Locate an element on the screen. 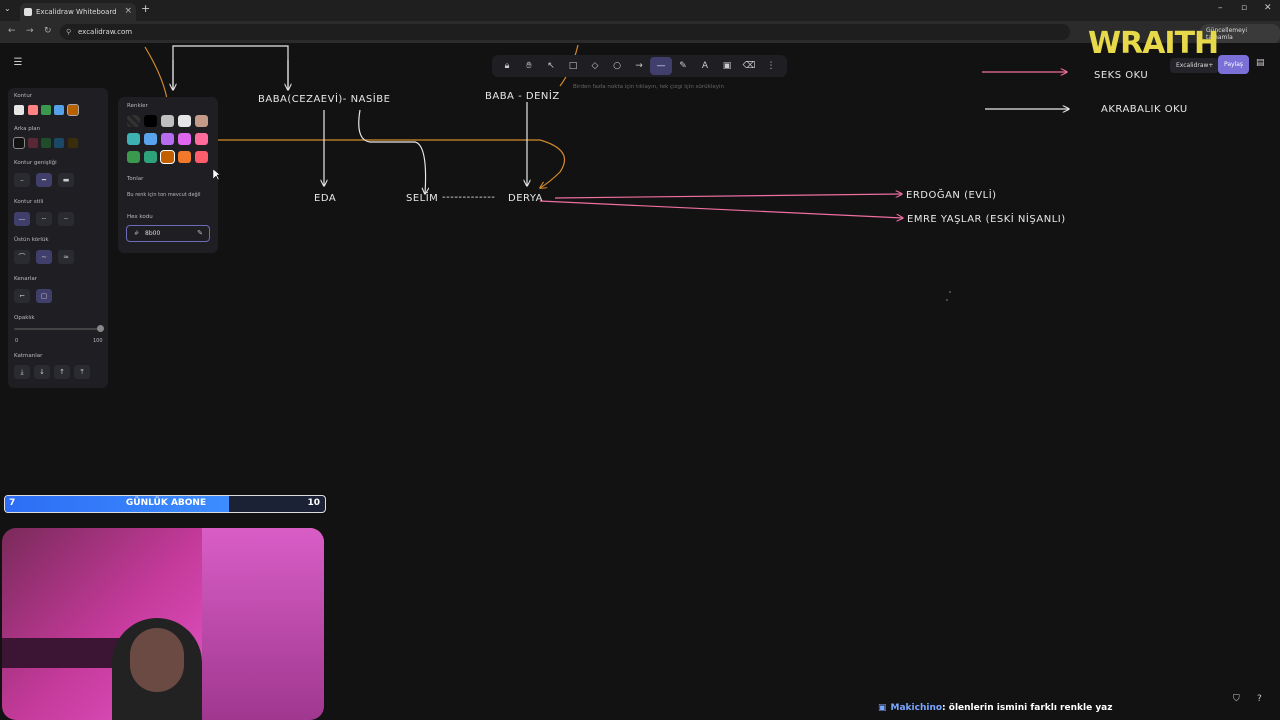 Image resolution: width=1280 pixels, height=720 pixels. send-to-back-icon: ⤓ is located at coordinates (22, 372).